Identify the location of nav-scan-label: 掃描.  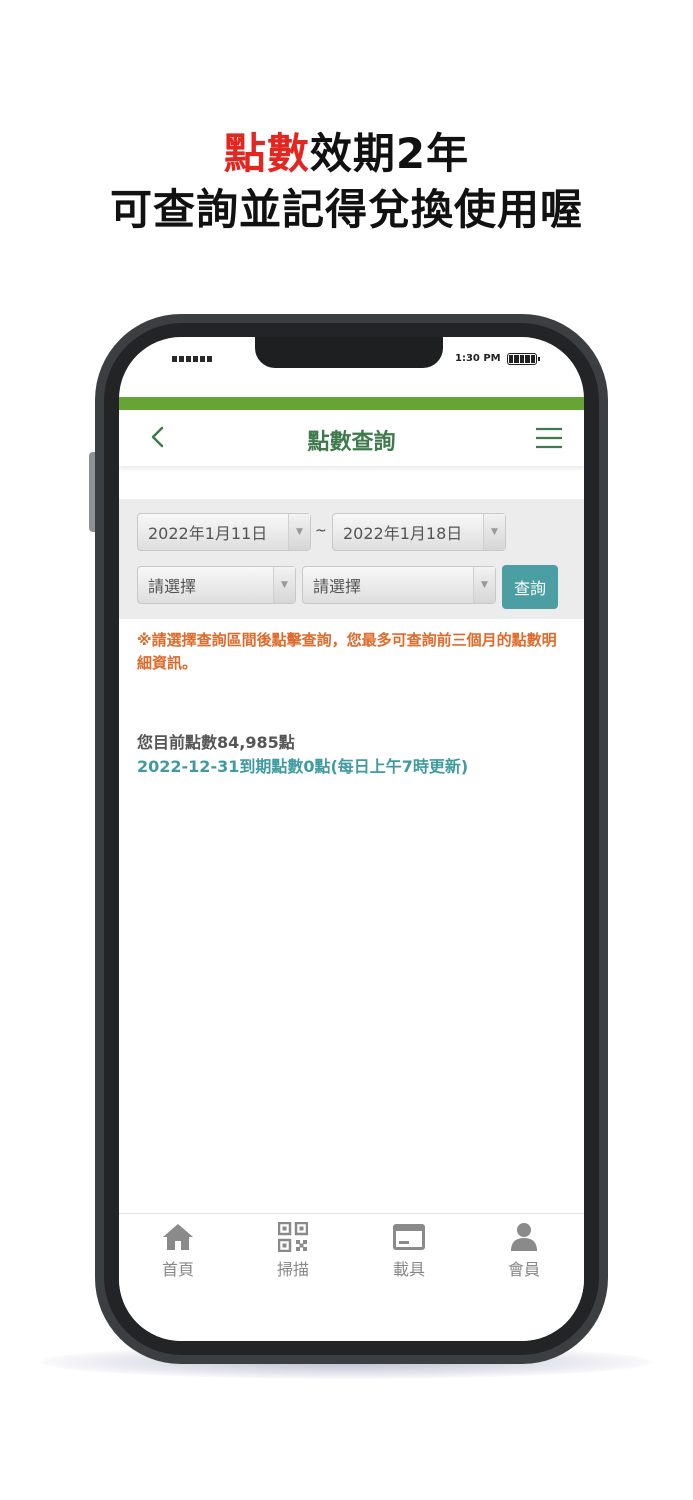
(292, 1269).